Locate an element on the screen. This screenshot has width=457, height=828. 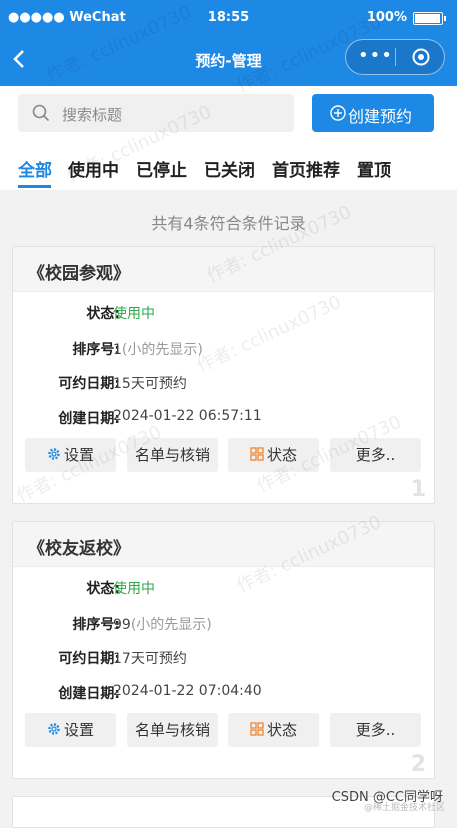
created-value: 2024-01-22 07:04:40 is located at coordinates (187, 691).